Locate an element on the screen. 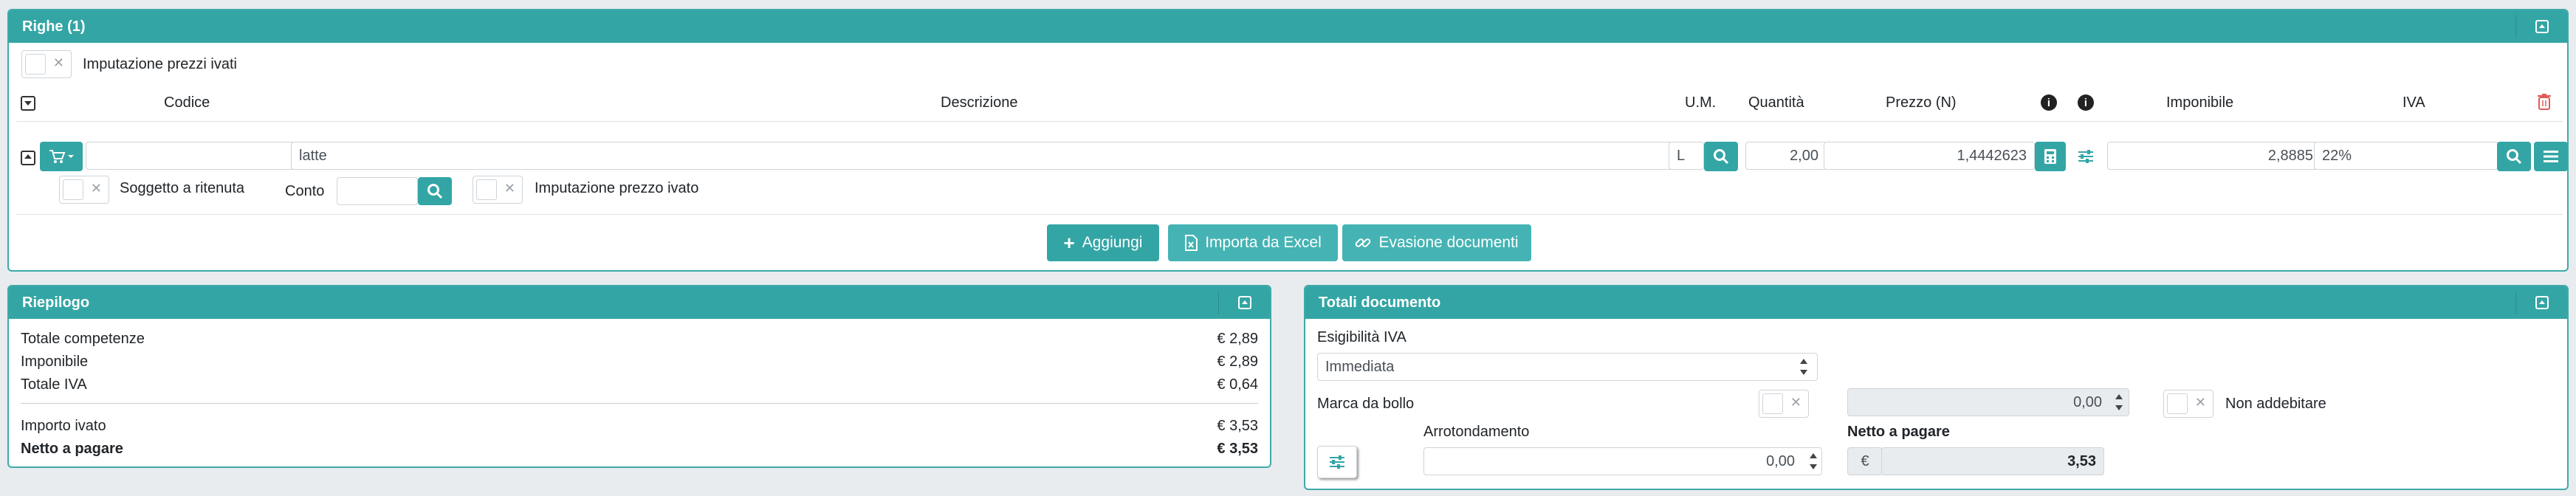  prezzo-input: 1,4442623 is located at coordinates (1929, 156).